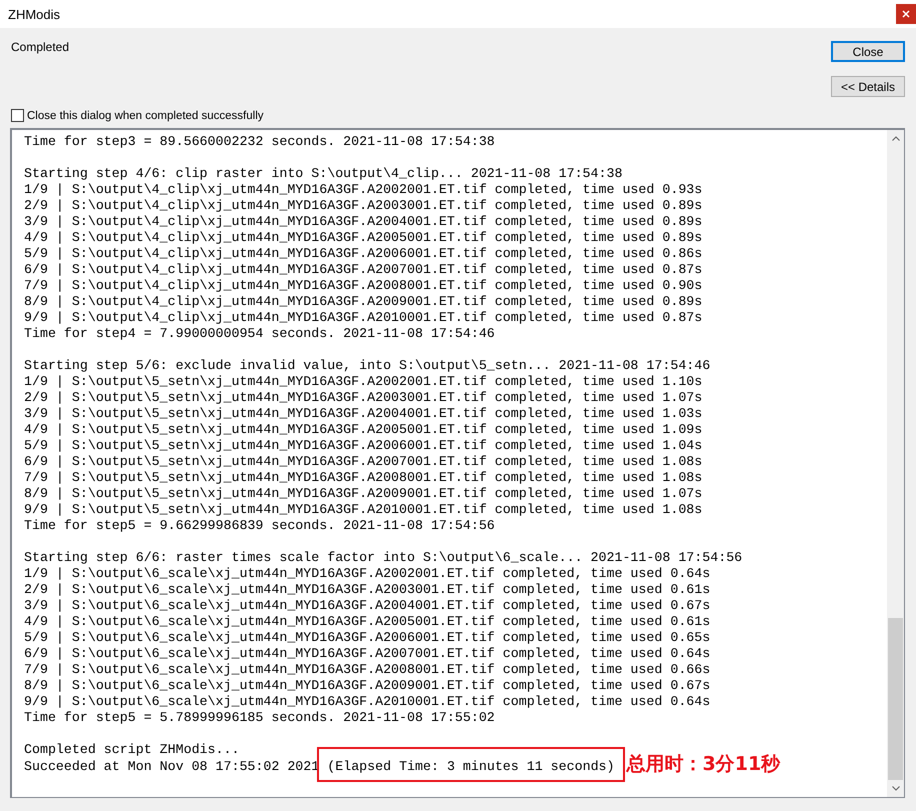 The width and height of the screenshot is (916, 811). Describe the element at coordinates (260, 142) in the screenshot. I see `log-line: Time for step3 = 89.5660002232 seconds. 2021-11-08 17:54:38` at that location.